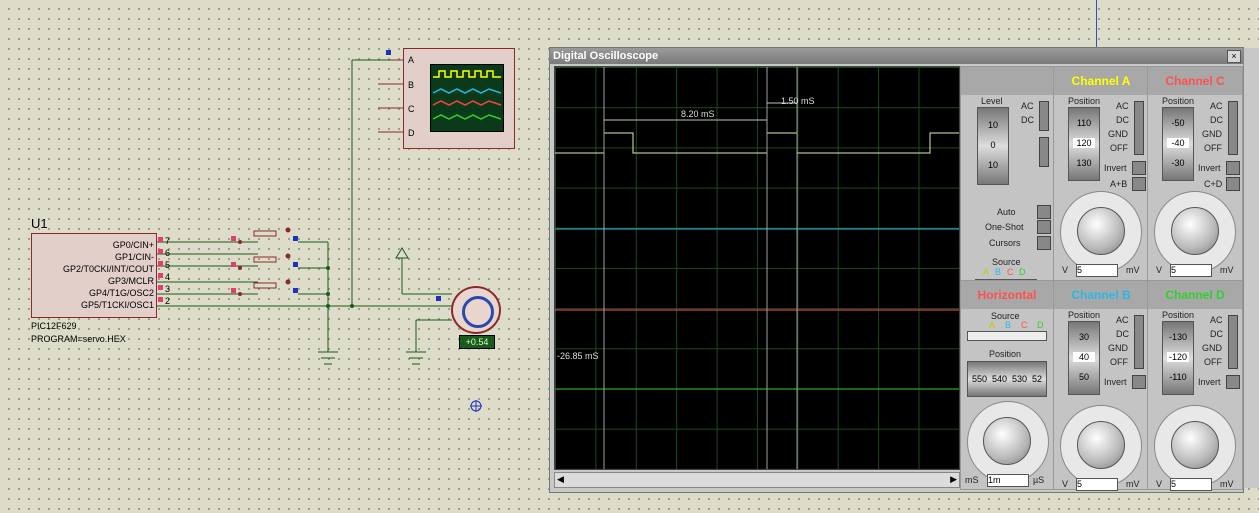 The height and width of the screenshot is (513, 1259). What do you see at coordinates (1027, 120) in the screenshot?
I see `trigger-dc-label: DC` at bounding box center [1027, 120].